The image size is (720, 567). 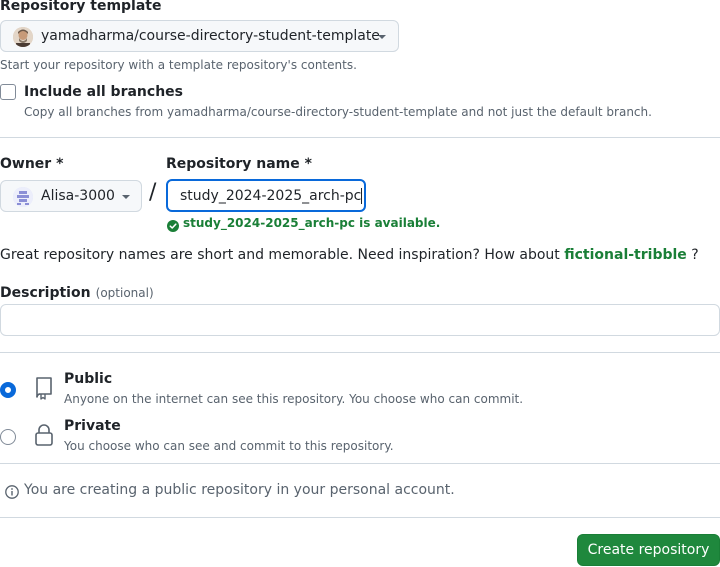 What do you see at coordinates (103, 92) in the screenshot?
I see `include-branches-label: Include all branches` at bounding box center [103, 92].